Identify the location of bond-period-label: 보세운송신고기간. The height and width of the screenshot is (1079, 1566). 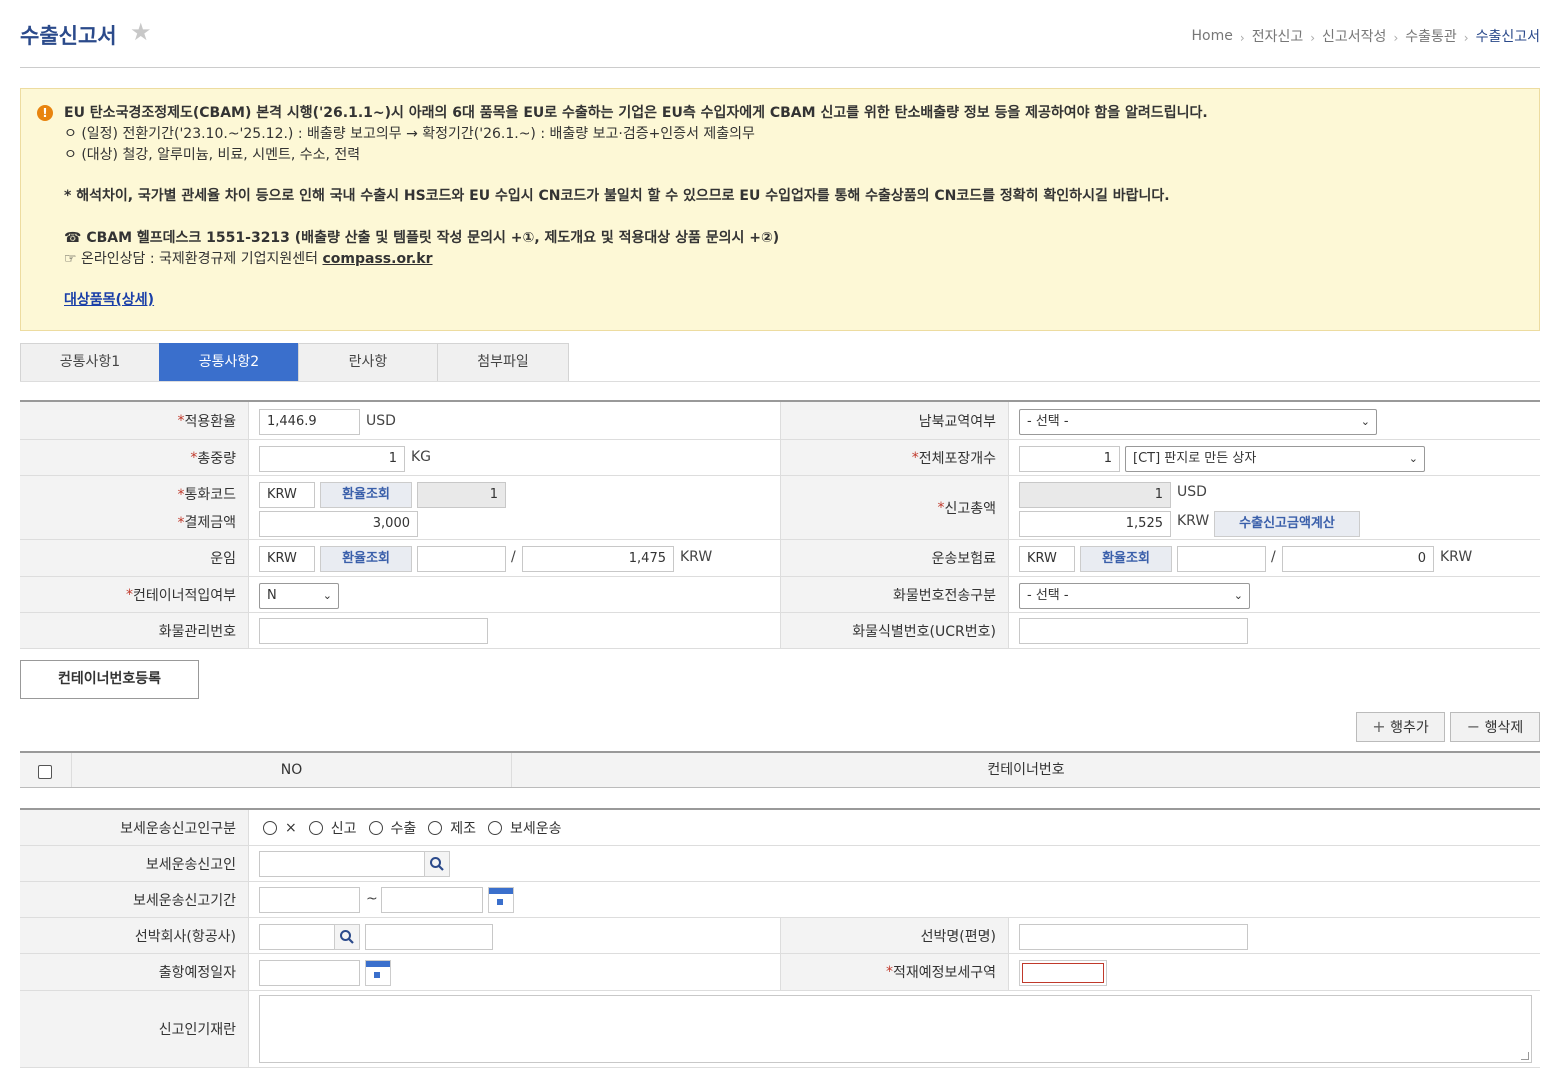
(134, 899).